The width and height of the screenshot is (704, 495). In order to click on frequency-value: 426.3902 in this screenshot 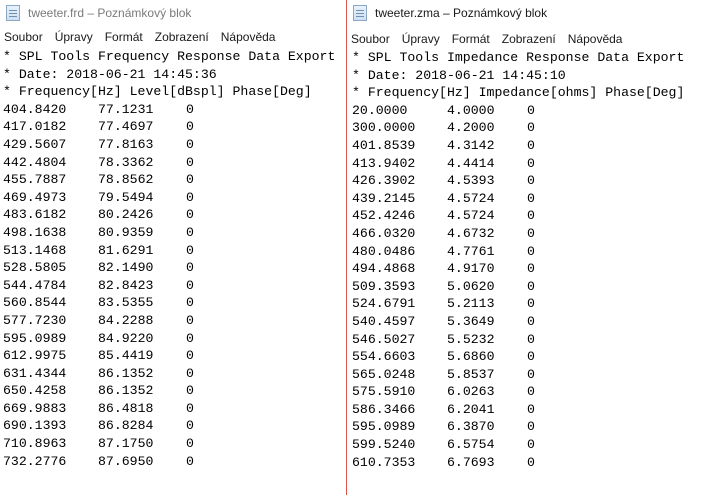, I will do `click(384, 181)`.